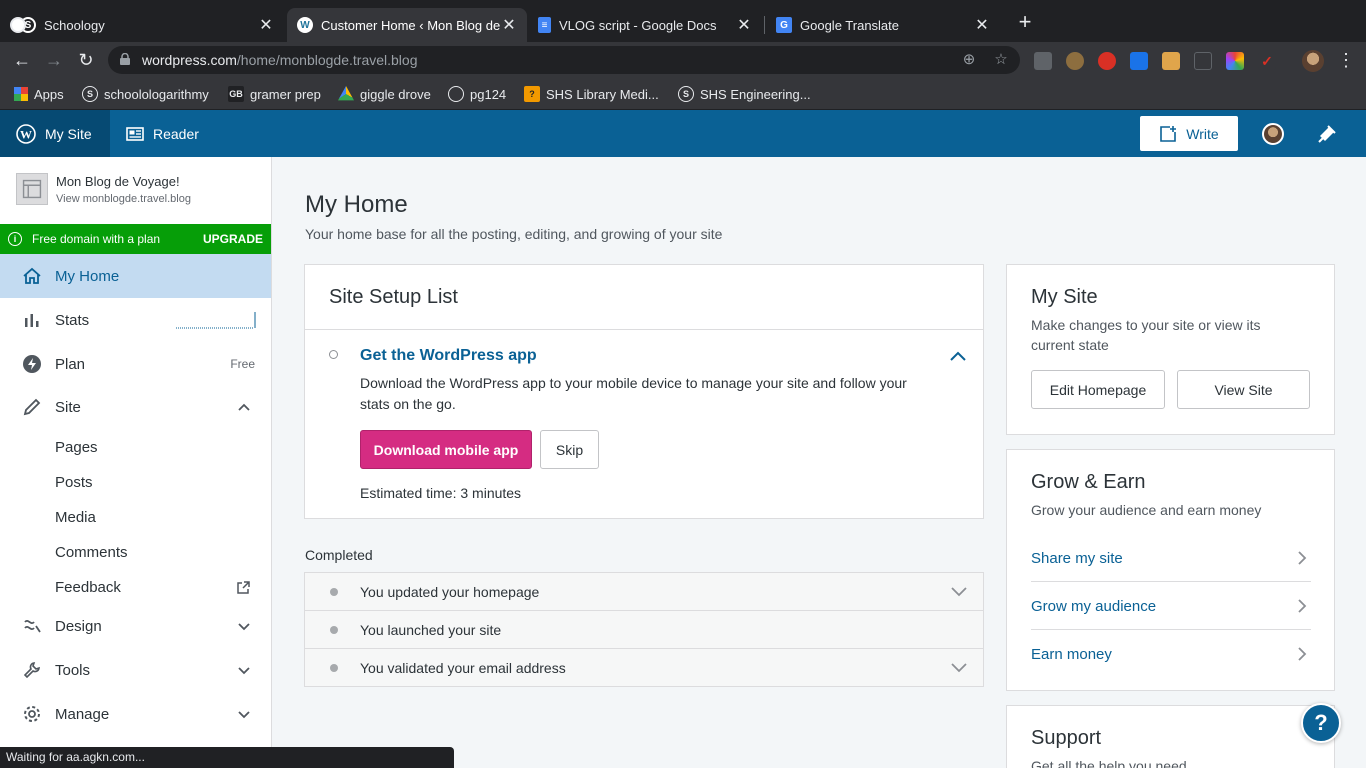 This screenshot has width=1366, height=768. I want to click on profile-avatar, so click(1313, 61).